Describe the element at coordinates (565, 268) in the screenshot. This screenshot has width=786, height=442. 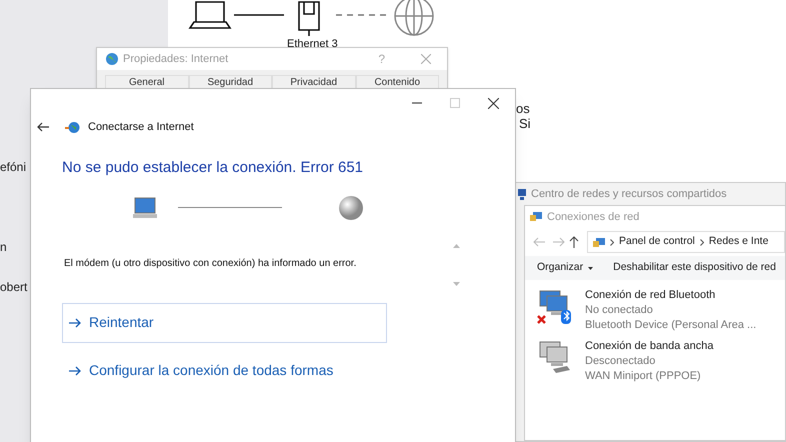
I see `toolbar-button: Organizar` at that location.